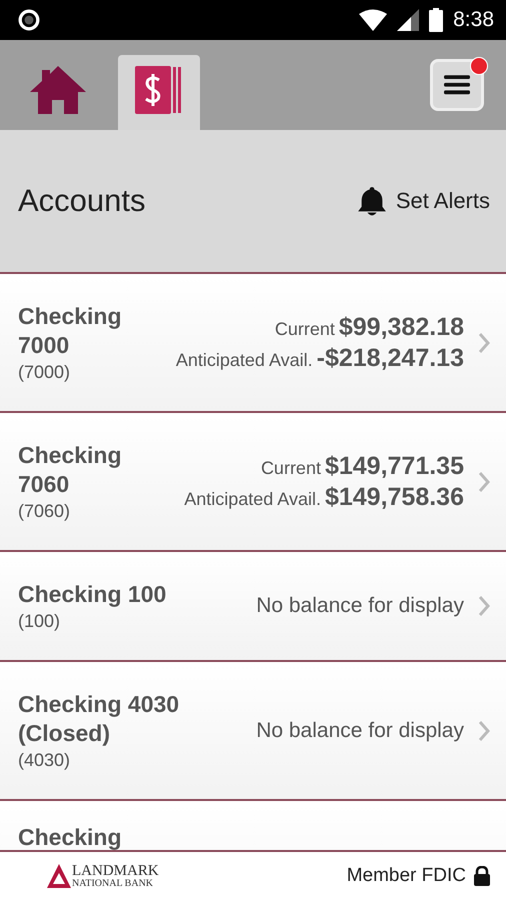 The height and width of the screenshot is (900, 506). I want to click on dollar-cards-icon, so click(159, 90).